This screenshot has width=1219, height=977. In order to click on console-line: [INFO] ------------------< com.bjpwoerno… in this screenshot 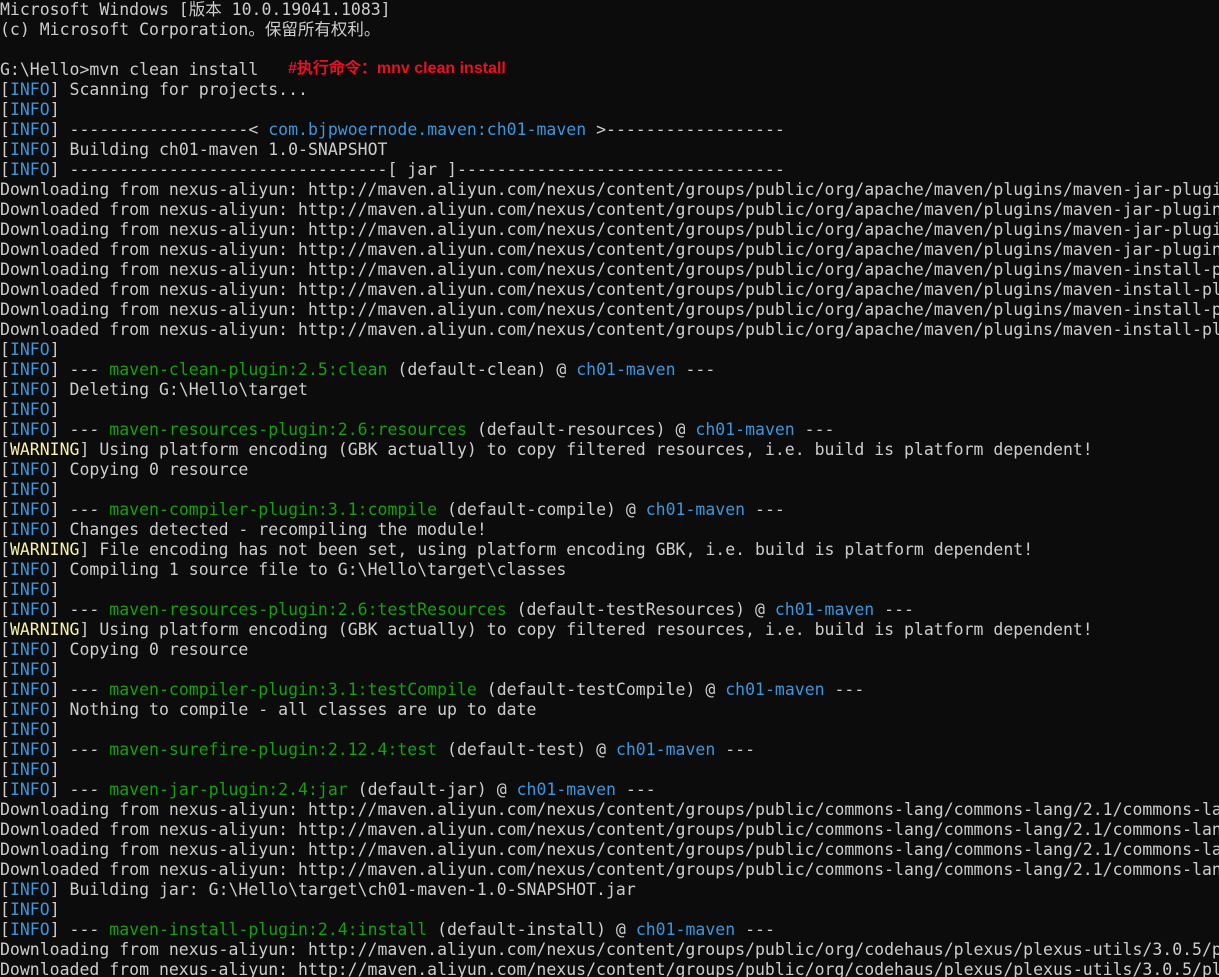, I will do `click(392, 129)`.